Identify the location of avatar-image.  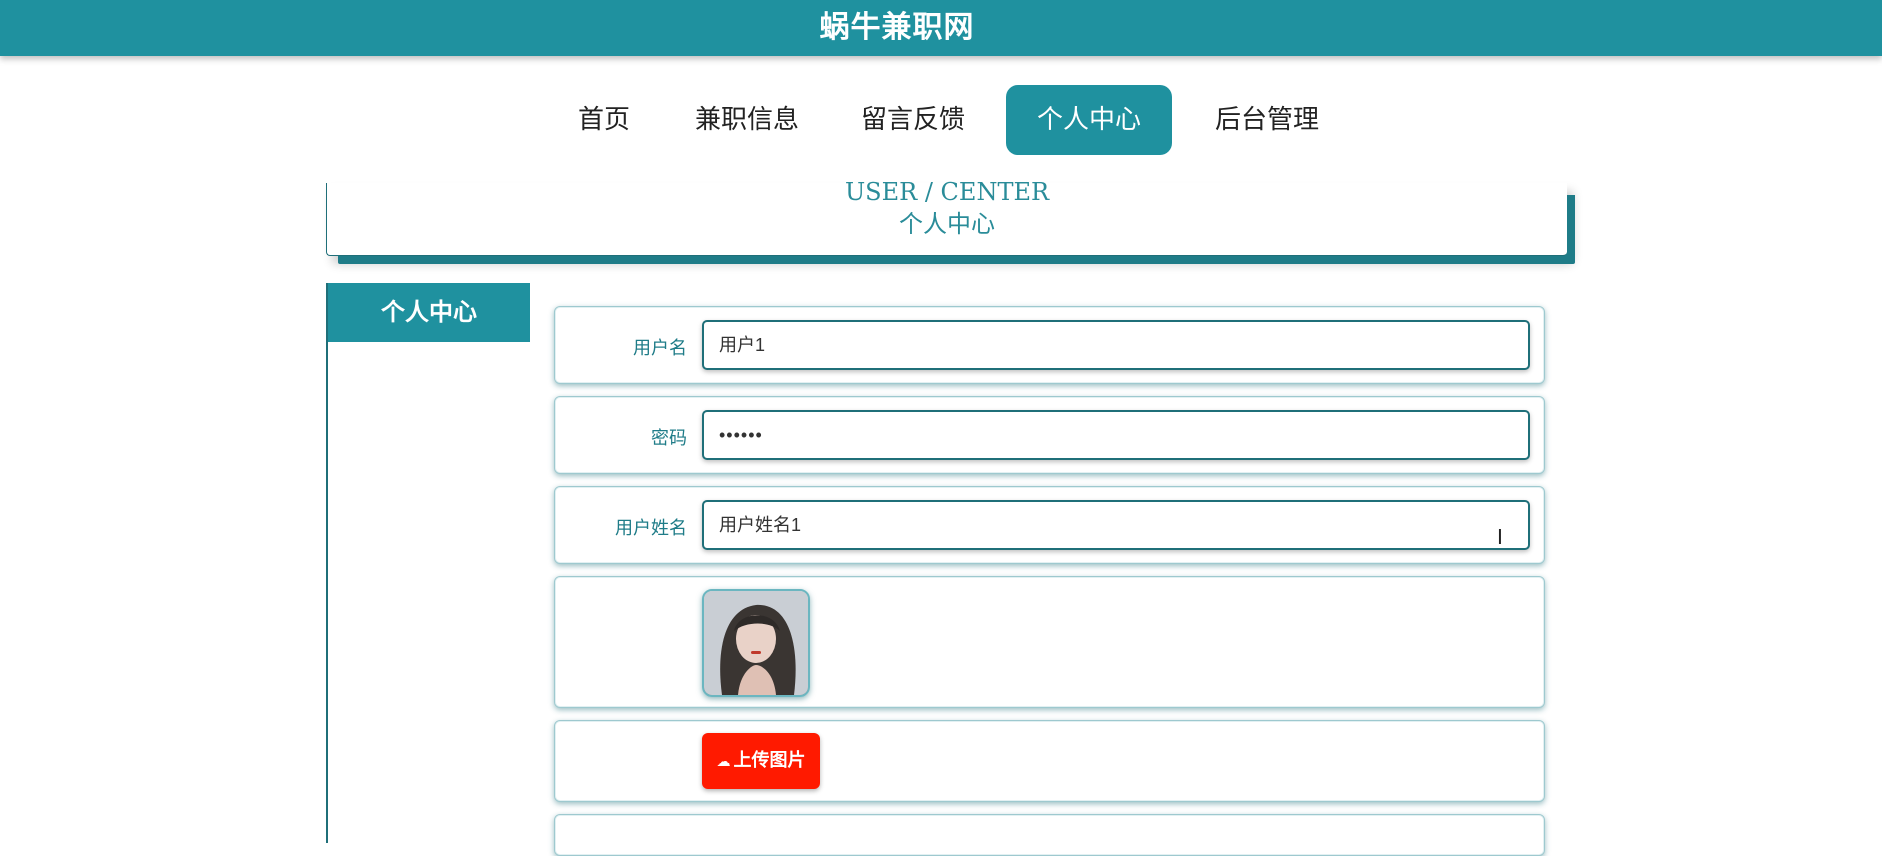
(756, 643).